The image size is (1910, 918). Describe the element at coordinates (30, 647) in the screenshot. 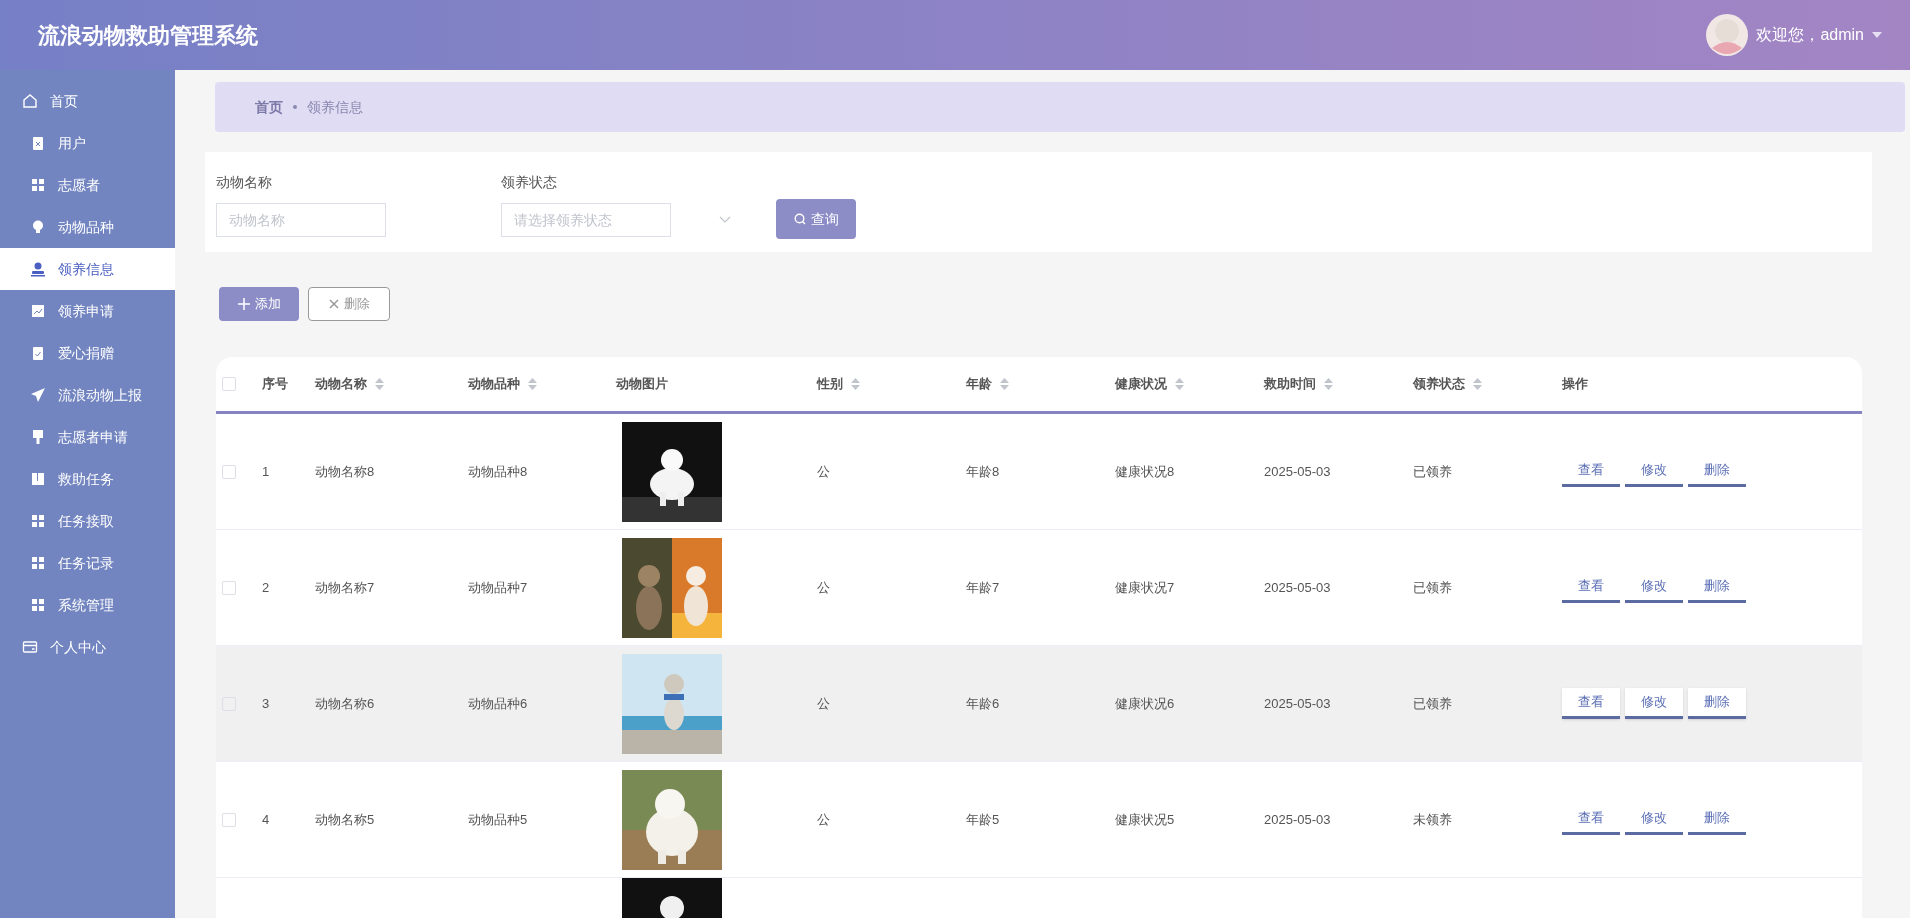

I see `card-icon` at that location.